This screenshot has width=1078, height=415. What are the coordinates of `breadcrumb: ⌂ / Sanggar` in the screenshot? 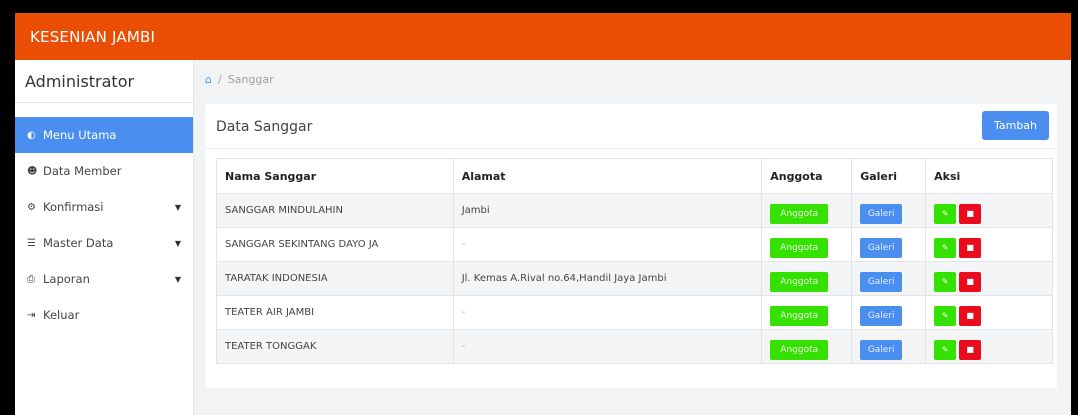 It's located at (632, 79).